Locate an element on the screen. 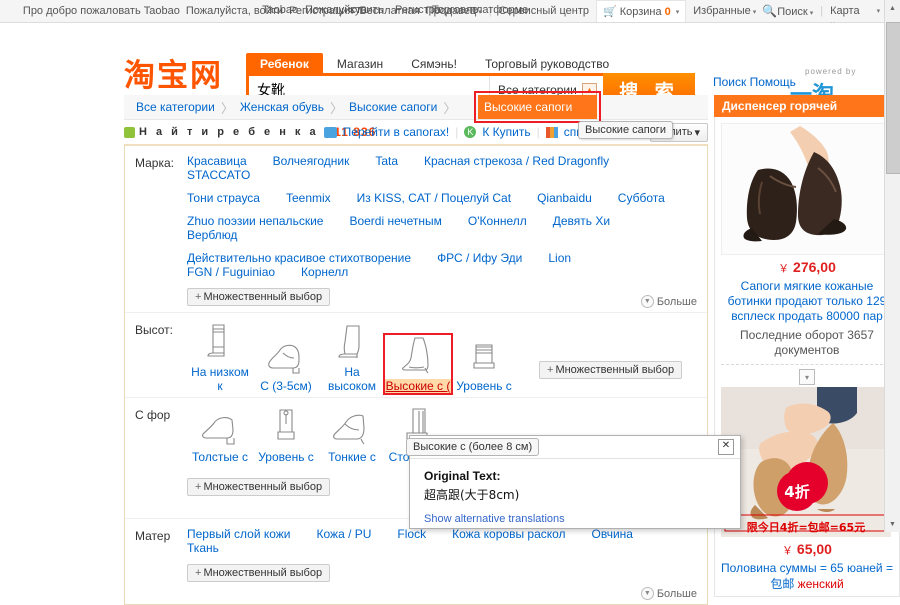 The width and height of the screenshot is (900, 605). page-scrollbar: ▲ ▼ is located at coordinates (892, 266).